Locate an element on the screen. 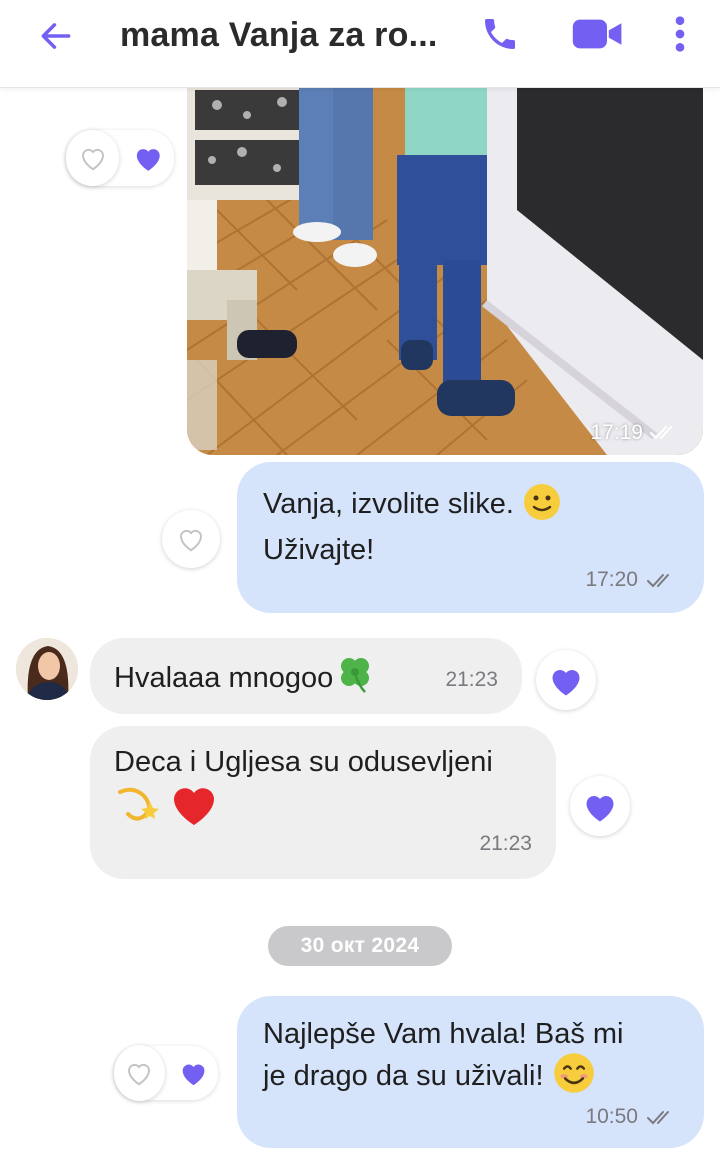 The height and width of the screenshot is (1163, 720). smiling-face-icon is located at coordinates (573, 1073).